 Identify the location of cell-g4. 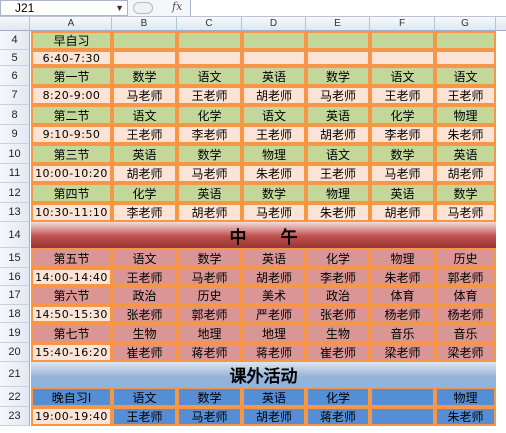
(465, 40).